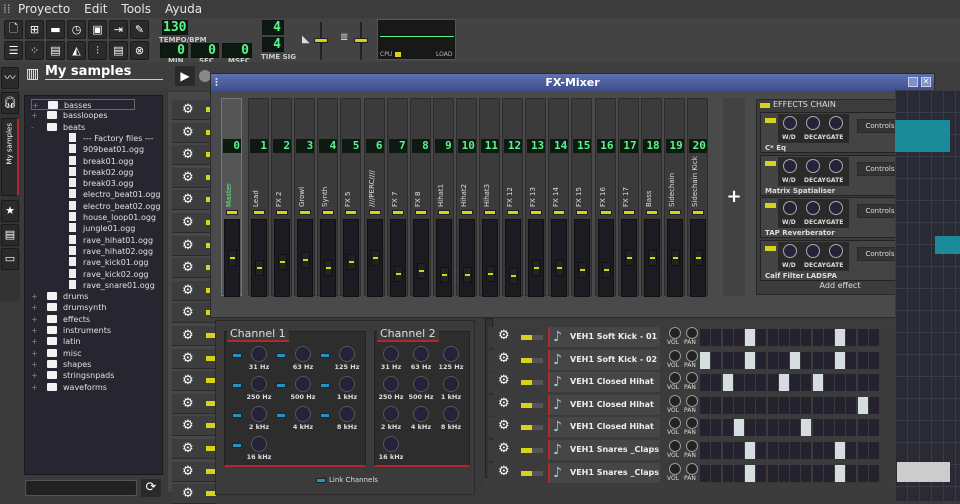  Describe the element at coordinates (790, 250) in the screenshot. I see `wet-dry-knob` at that location.